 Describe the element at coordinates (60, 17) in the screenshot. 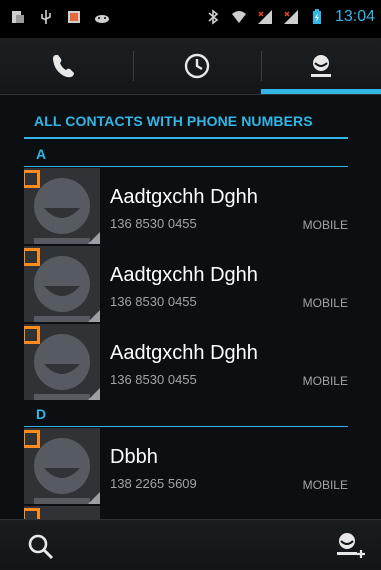

I see `status-left-icons` at that location.